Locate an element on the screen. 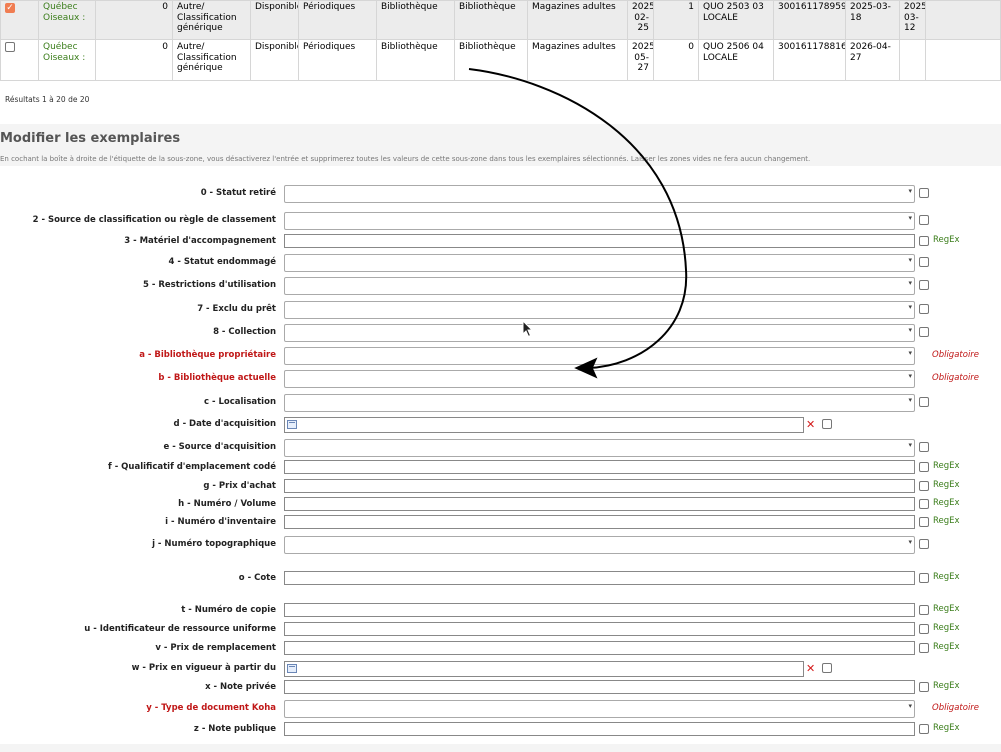 The width and height of the screenshot is (1001, 752). table-cell: 0 is located at coordinates (134, 60).